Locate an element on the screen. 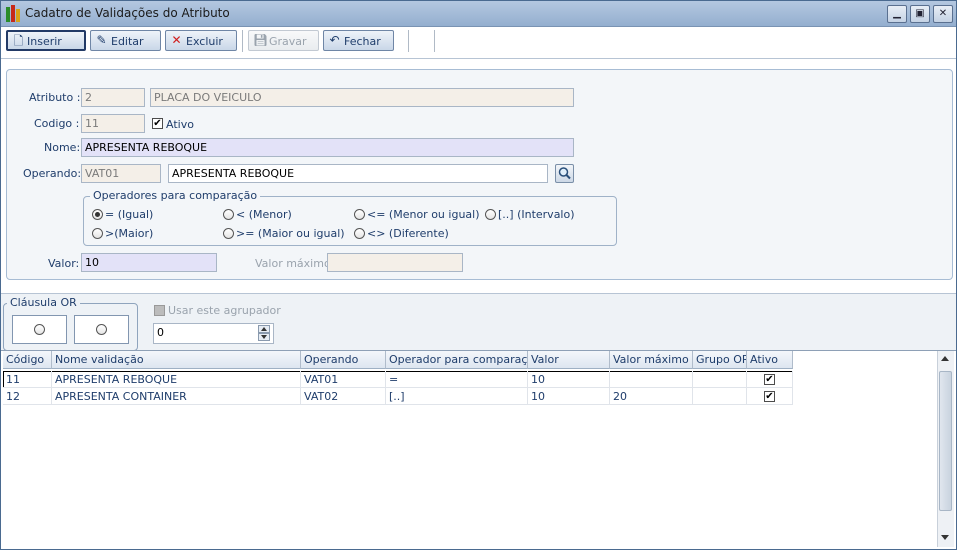 The height and width of the screenshot is (550, 957). cell-operando: VAT02 is located at coordinates (343, 396).